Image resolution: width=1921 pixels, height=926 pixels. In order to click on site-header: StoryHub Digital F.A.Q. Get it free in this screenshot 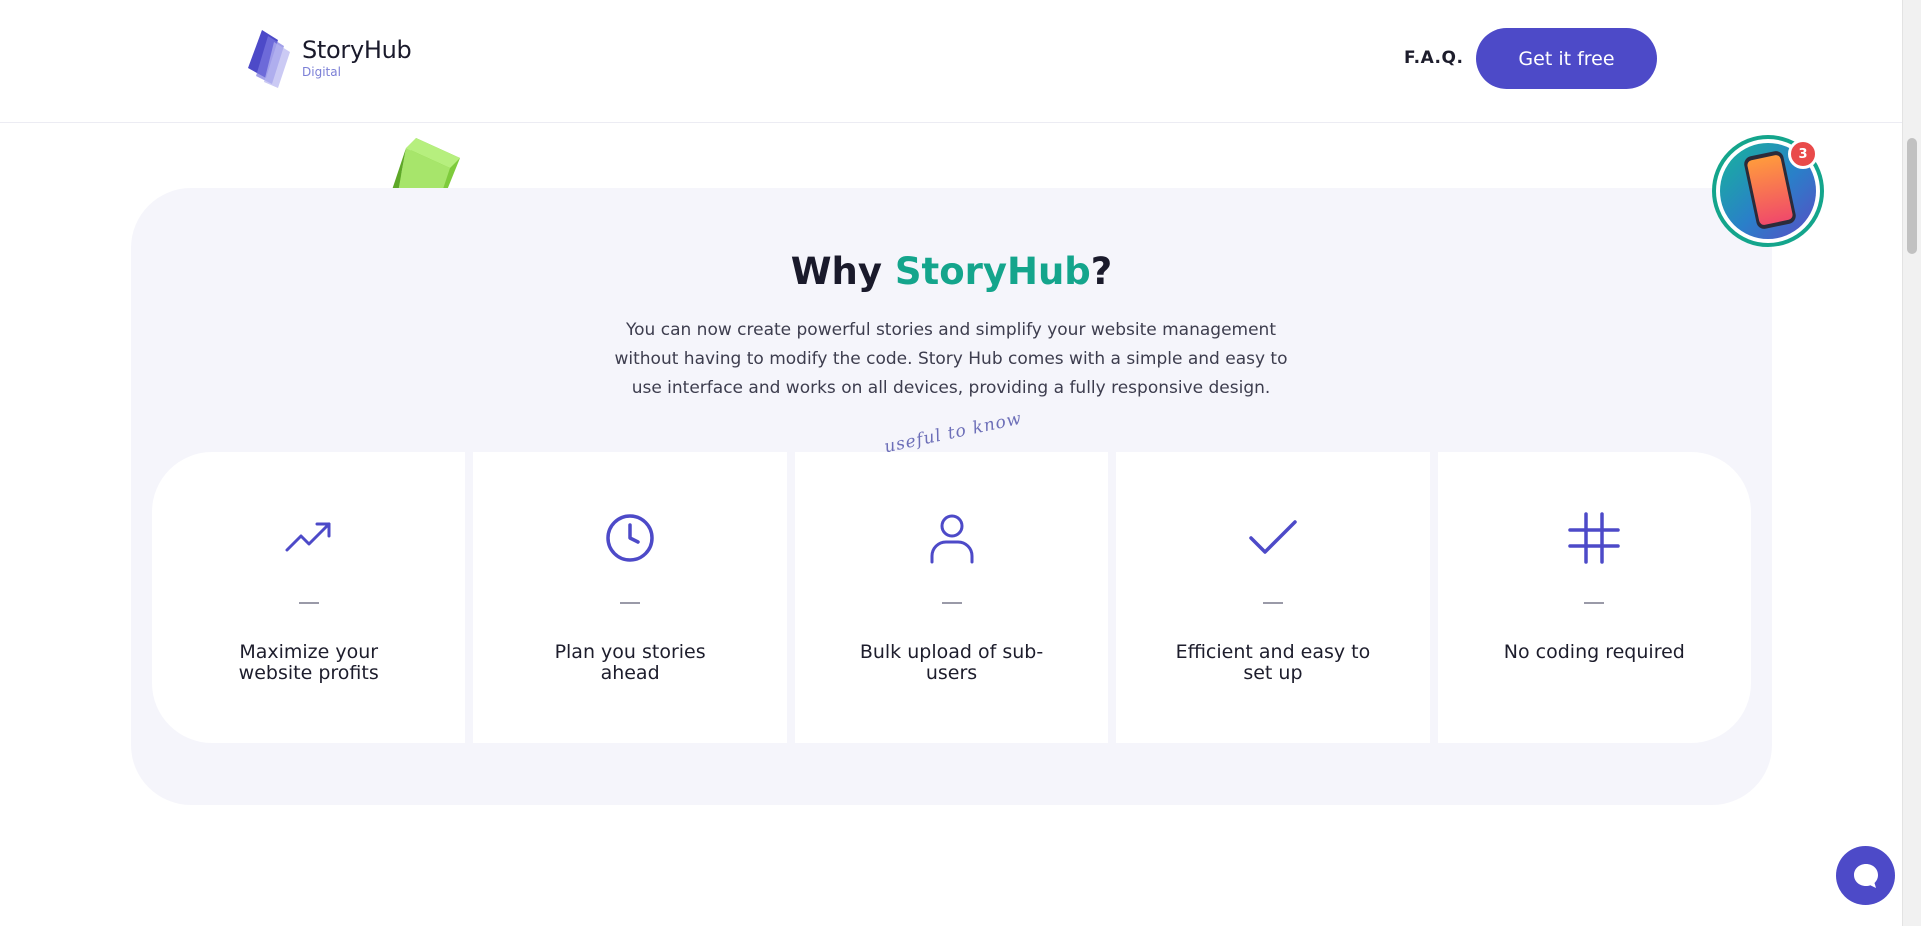, I will do `click(951, 61)`.